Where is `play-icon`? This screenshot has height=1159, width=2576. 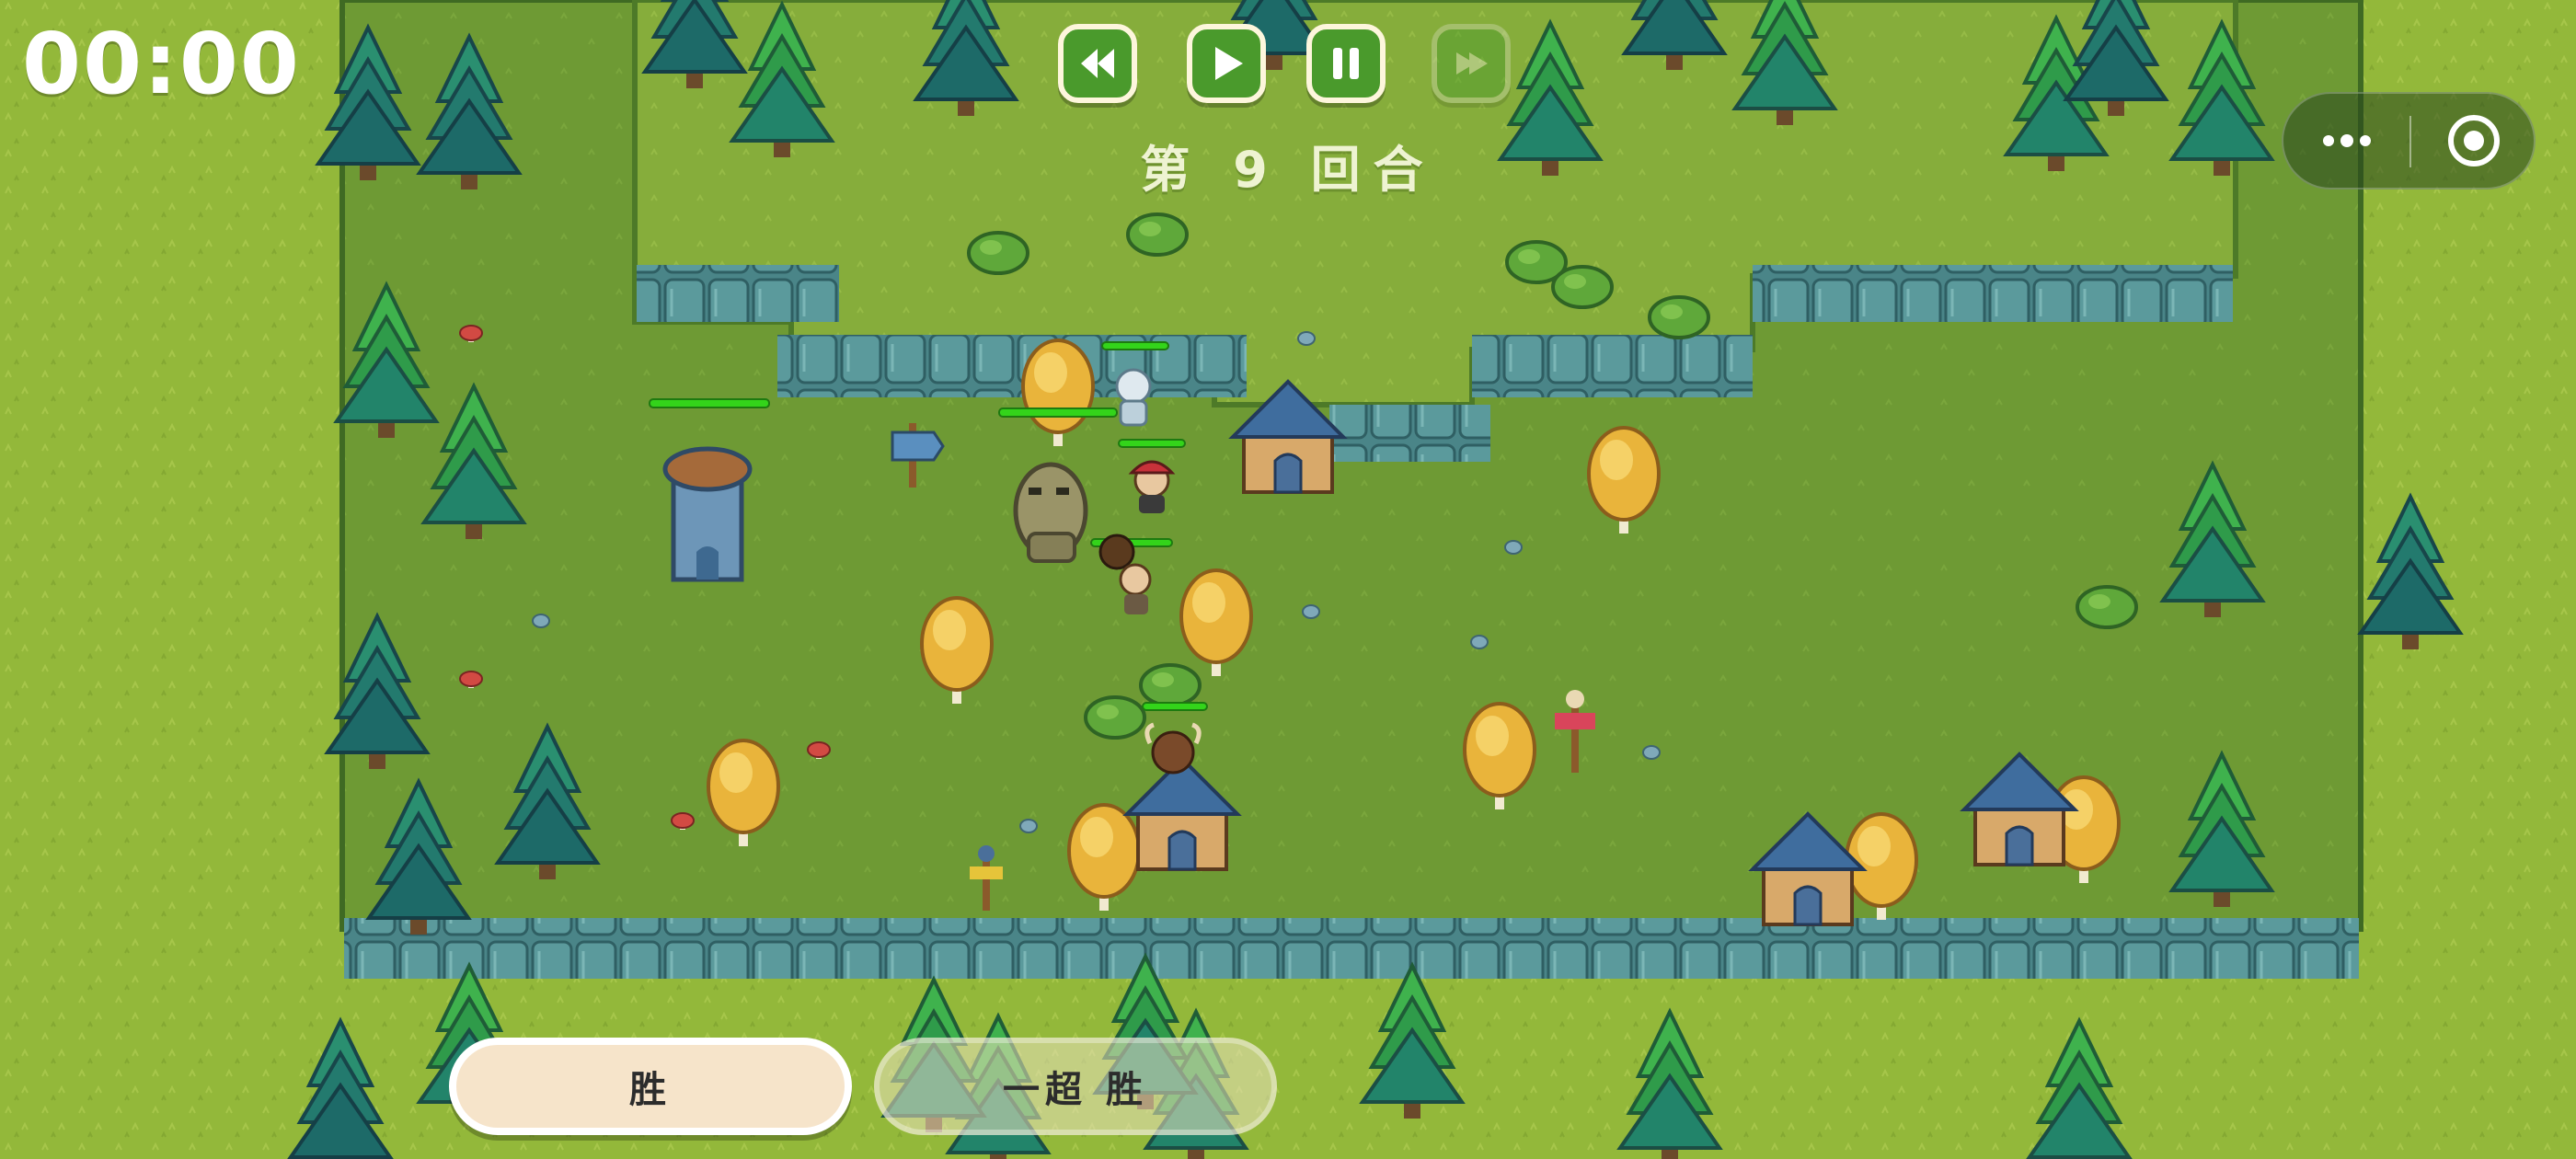 play-icon is located at coordinates (1229, 63).